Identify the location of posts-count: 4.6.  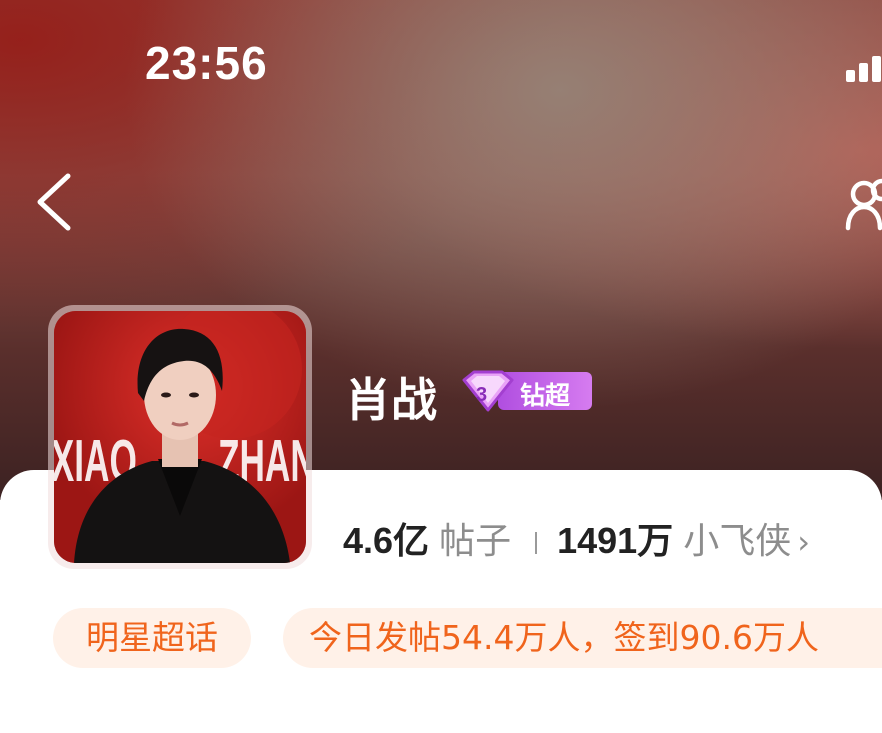
(368, 540).